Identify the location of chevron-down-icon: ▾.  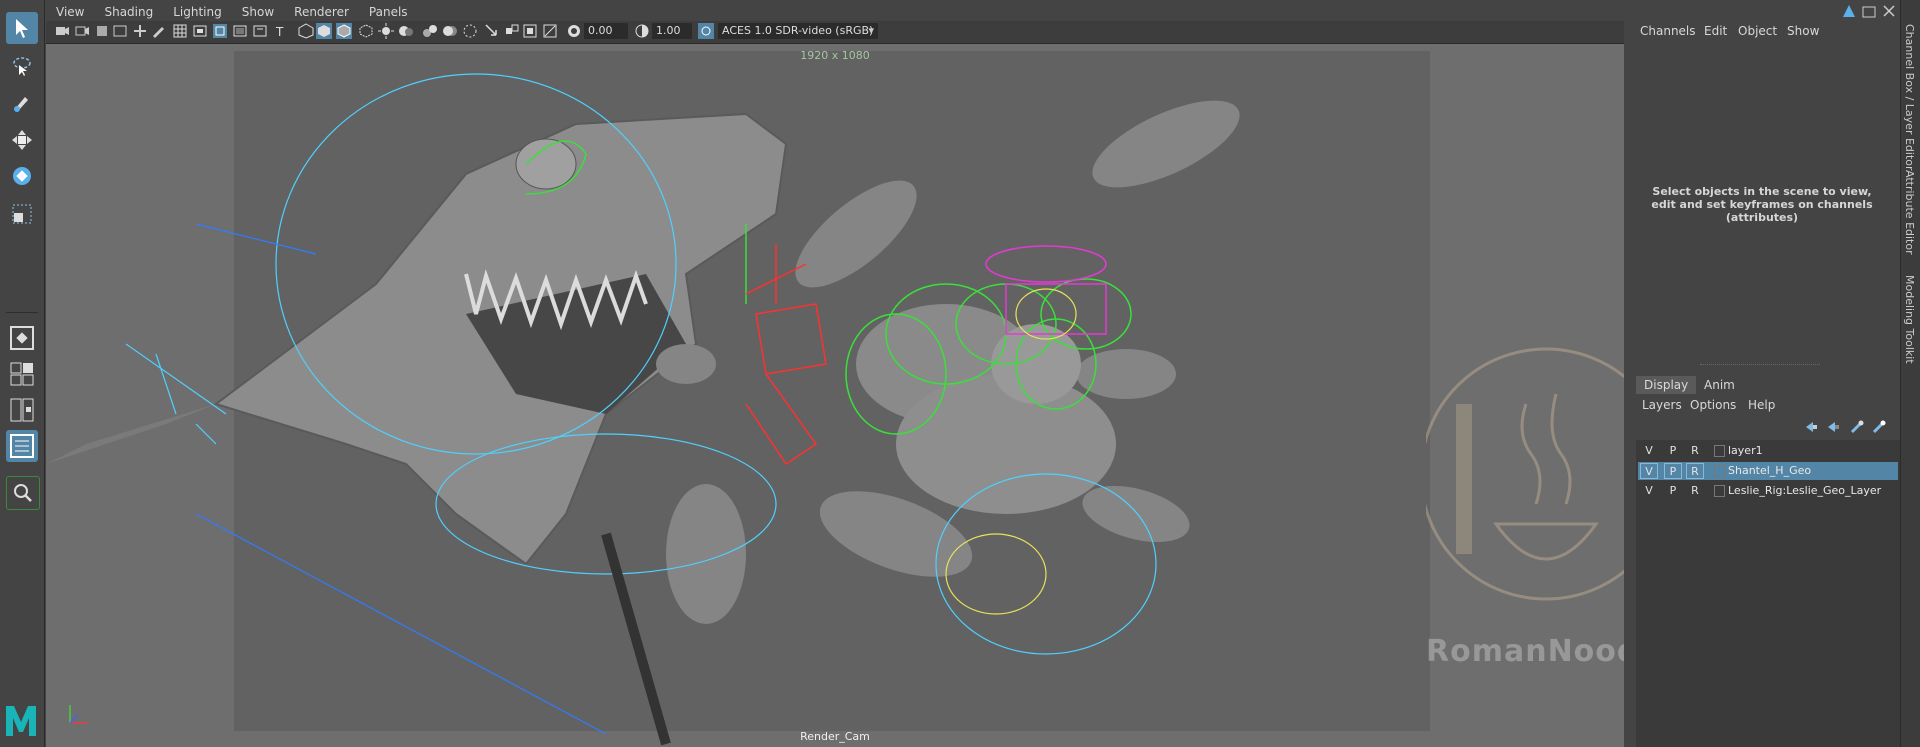
(871, 30).